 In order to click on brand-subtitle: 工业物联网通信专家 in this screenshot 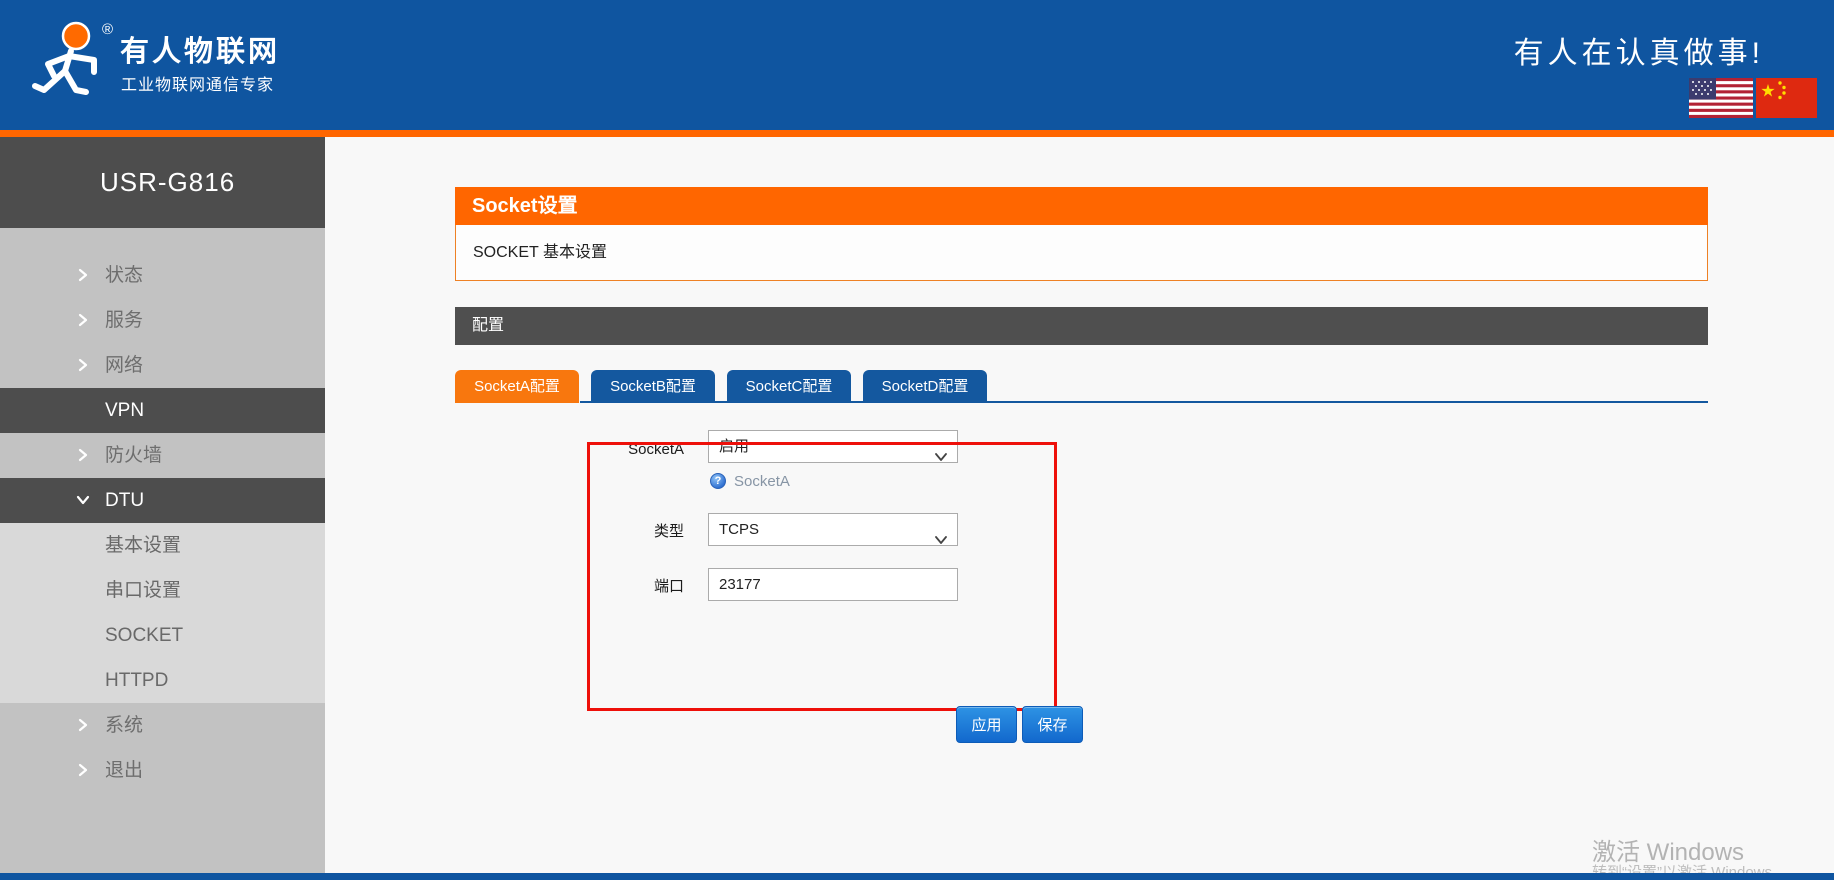, I will do `click(198, 85)`.